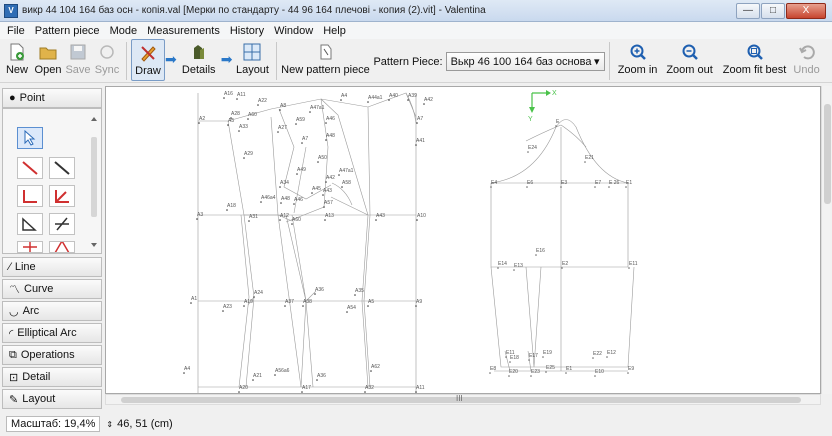 Image resolution: width=832 pixels, height=436 pixels. Describe the element at coordinates (30, 196) in the screenshot. I see `normal-tool` at that location.